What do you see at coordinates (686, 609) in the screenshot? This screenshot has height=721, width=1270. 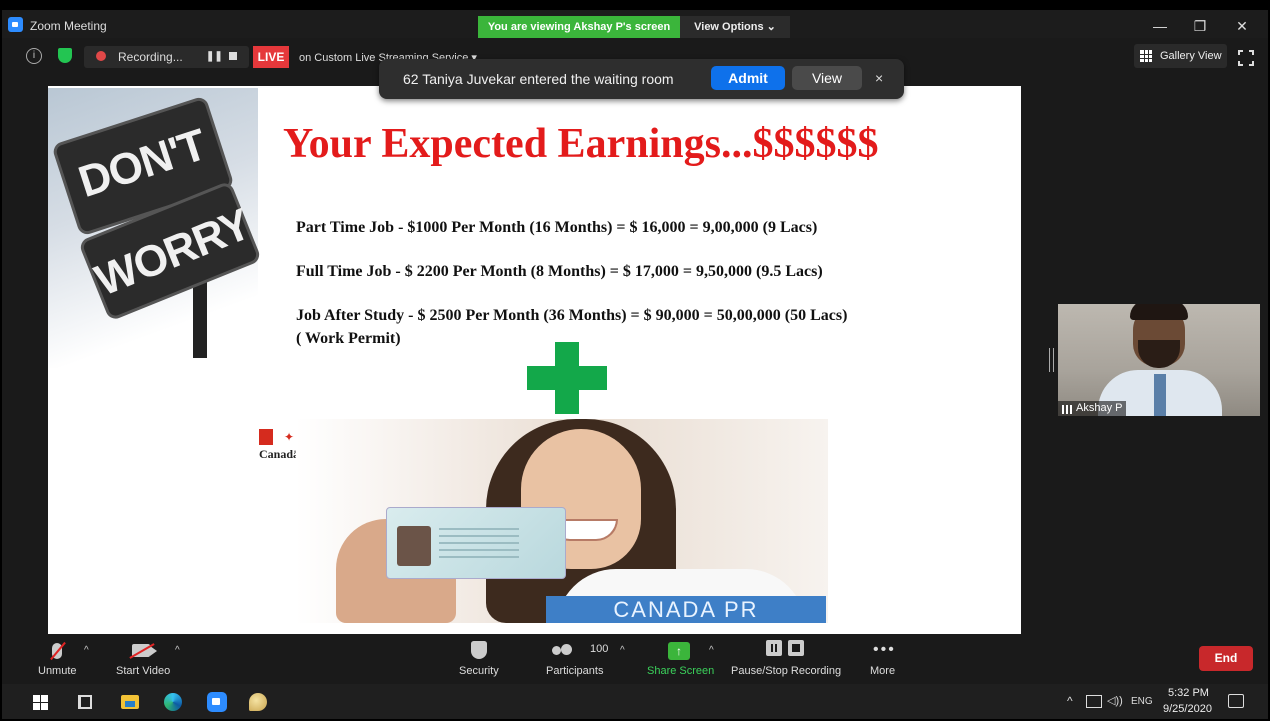 I see `canada-pr-band: CANADA PR` at bounding box center [686, 609].